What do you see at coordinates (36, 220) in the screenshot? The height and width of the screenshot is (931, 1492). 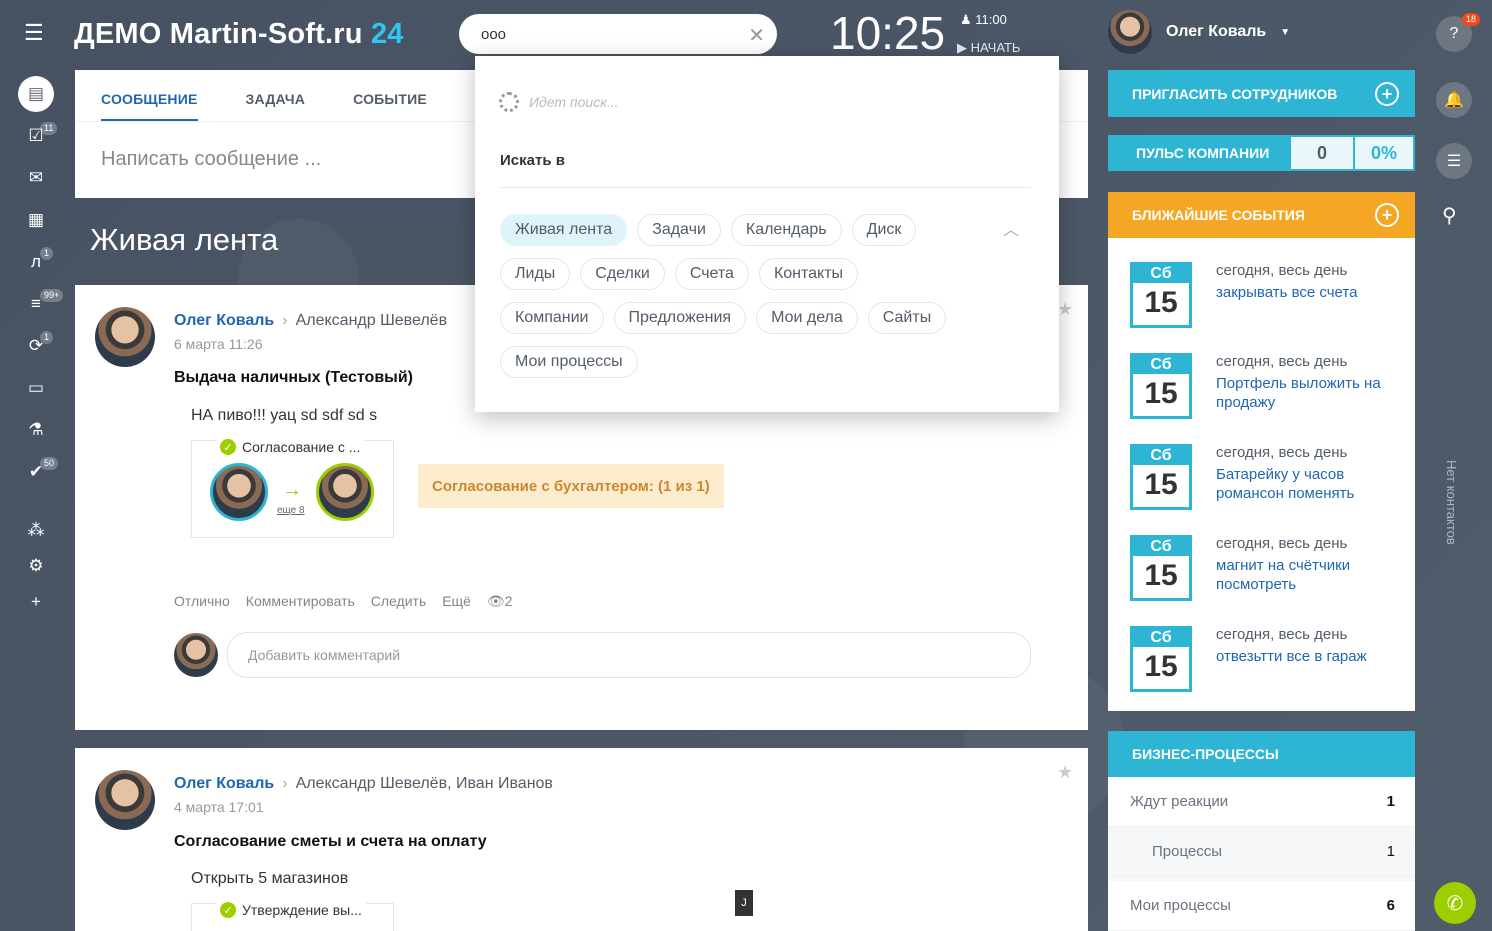 I see `calendar-icon: ▦` at bounding box center [36, 220].